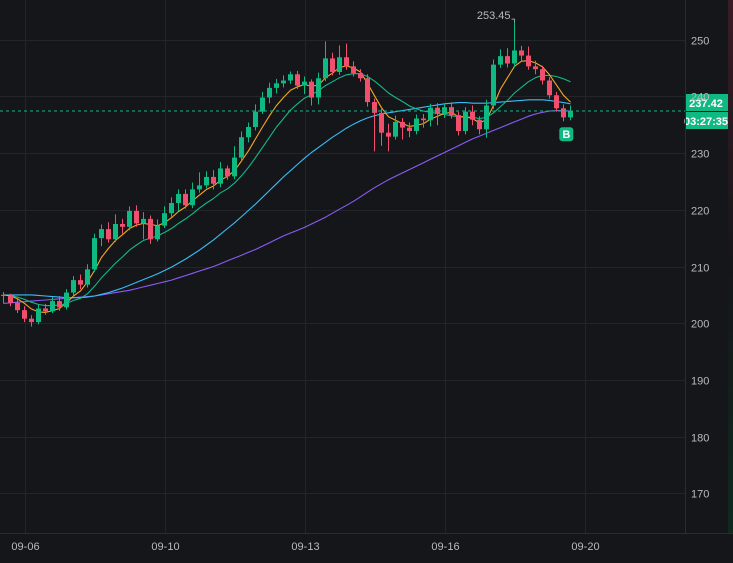 This screenshot has height=563, width=733. I want to click on y-tick-label: 200, so click(700, 325).